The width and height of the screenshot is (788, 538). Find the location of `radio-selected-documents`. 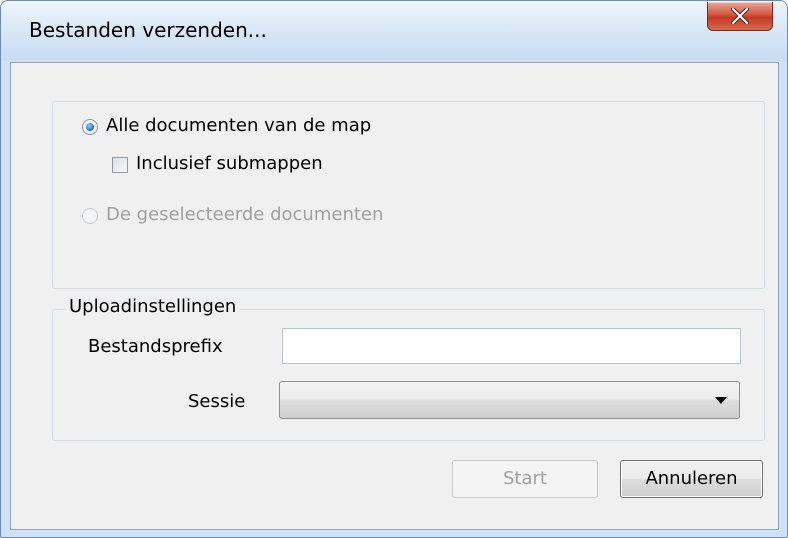

radio-selected-documents is located at coordinates (90, 216).